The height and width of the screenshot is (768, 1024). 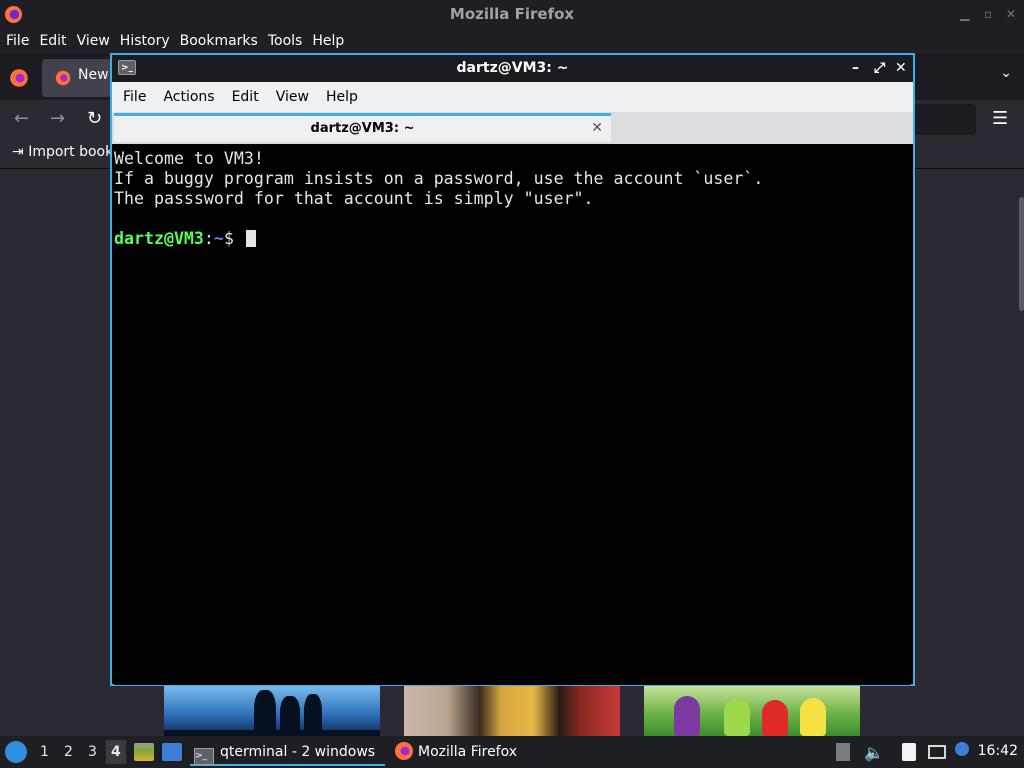 What do you see at coordinates (843, 752) in the screenshot?
I see `scroll-up-icon` at bounding box center [843, 752].